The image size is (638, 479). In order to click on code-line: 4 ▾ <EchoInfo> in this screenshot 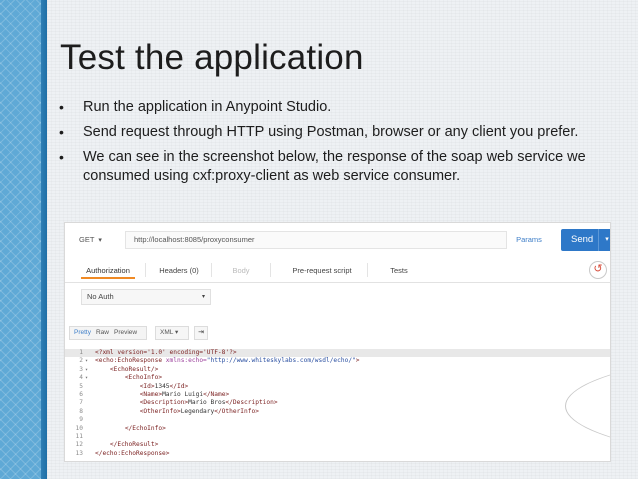, I will do `click(337, 378)`.